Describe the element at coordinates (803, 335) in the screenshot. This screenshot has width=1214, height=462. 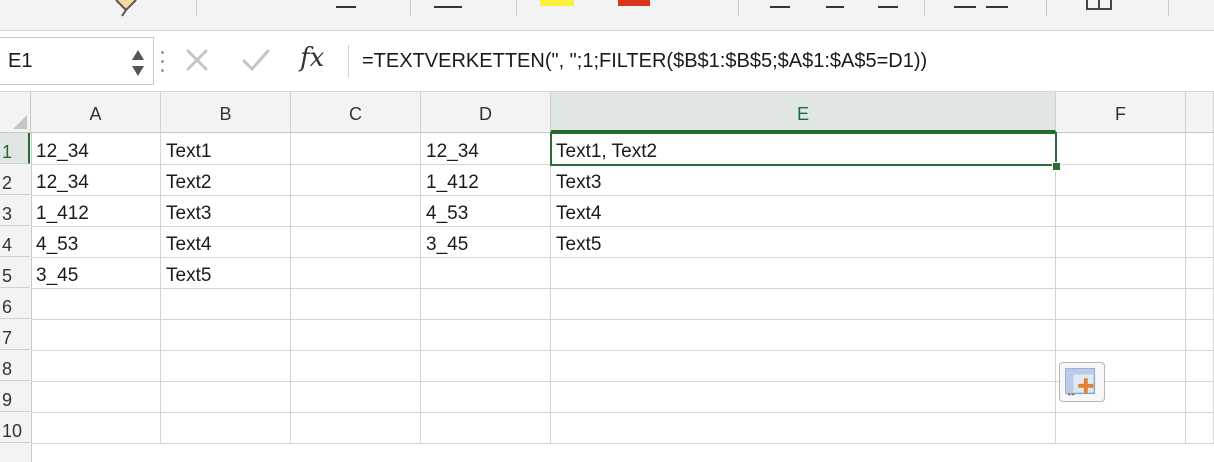
I see `cell-e7` at that location.